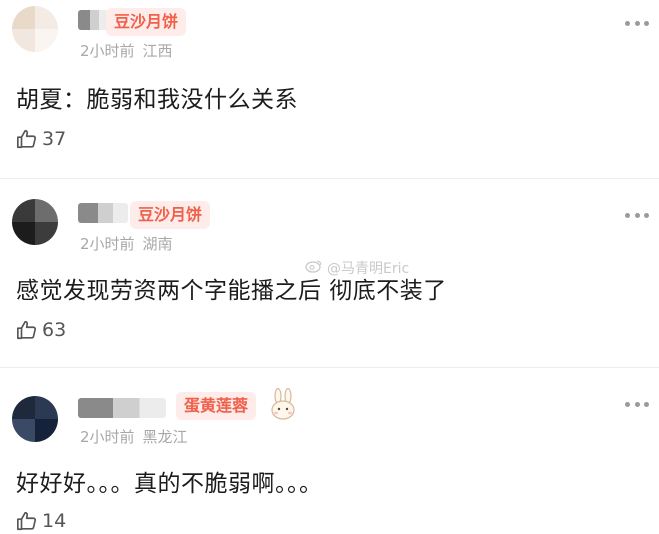 This screenshot has width=659, height=534. I want to click on like-count: 14, so click(54, 521).